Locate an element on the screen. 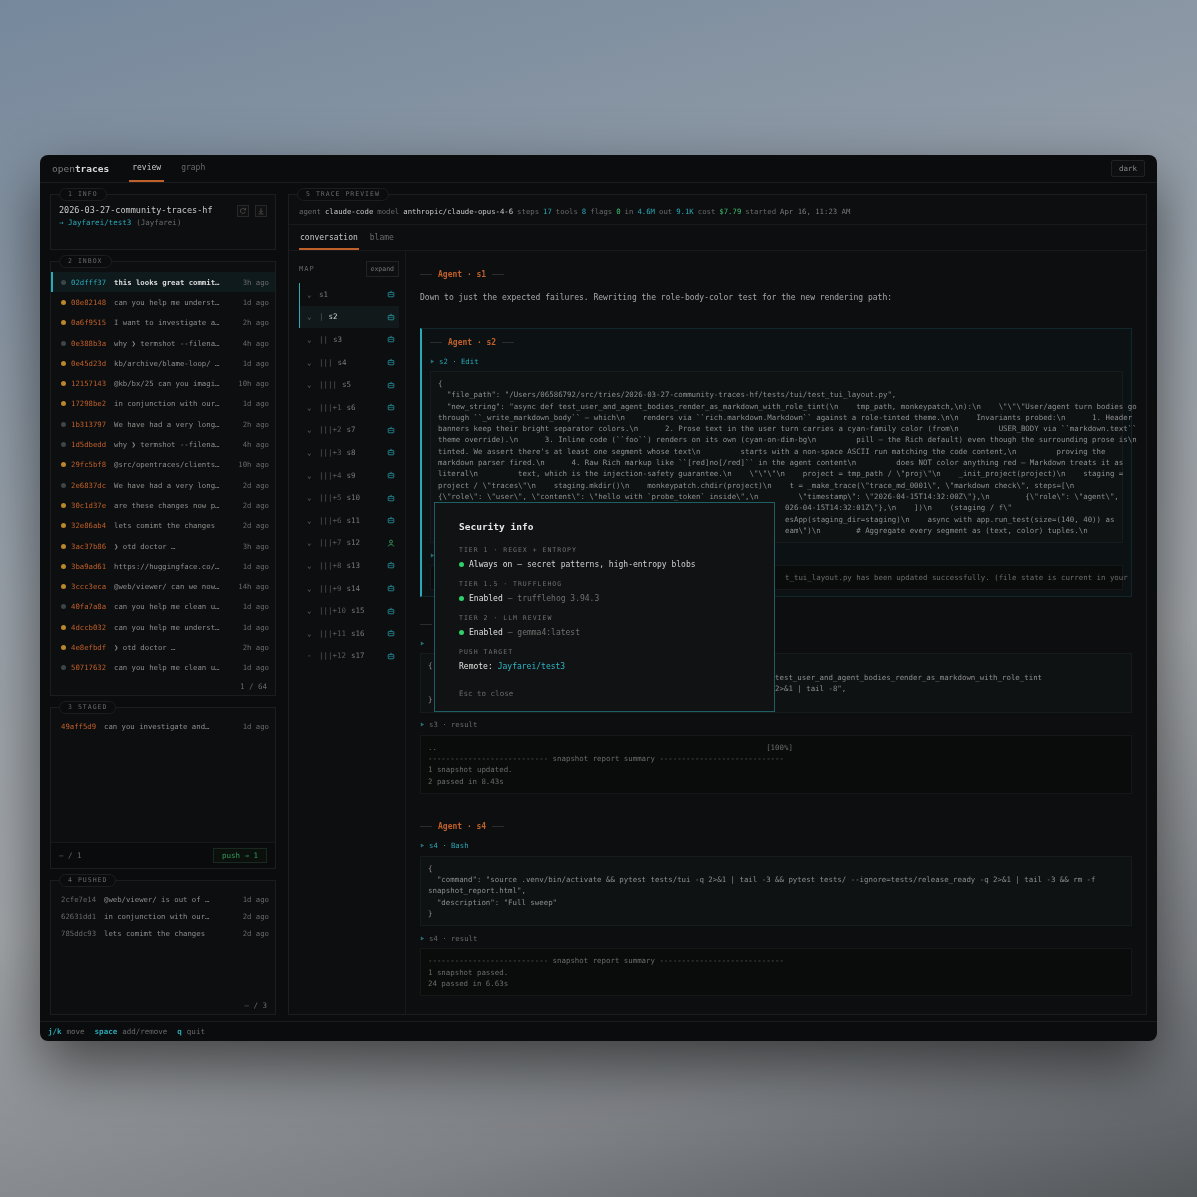 The width and height of the screenshot is (1197, 1197). dialog-title: Security info is located at coordinates (497, 526).